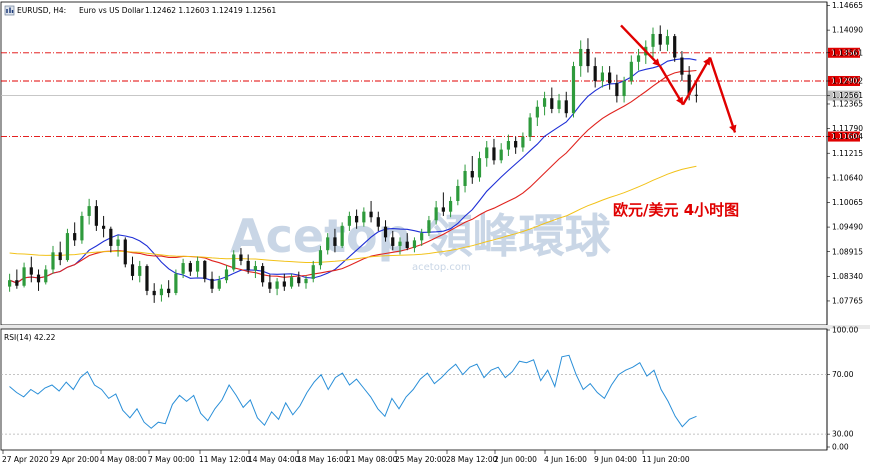 Image resolution: width=870 pixels, height=471 pixels. Describe the element at coordinates (74, 459) in the screenshot. I see `time-tick-label: 29 Apr 20:00` at that location.